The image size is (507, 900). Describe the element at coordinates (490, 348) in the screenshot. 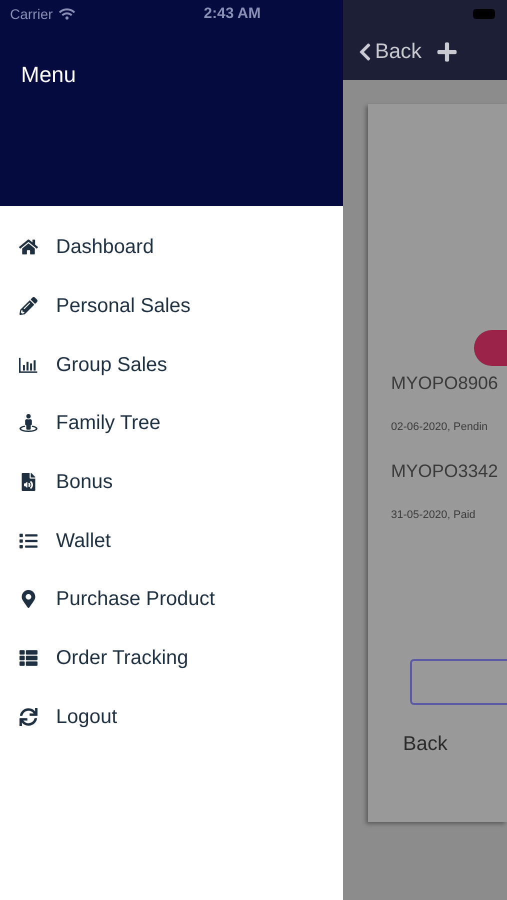

I see `status-pill` at that location.